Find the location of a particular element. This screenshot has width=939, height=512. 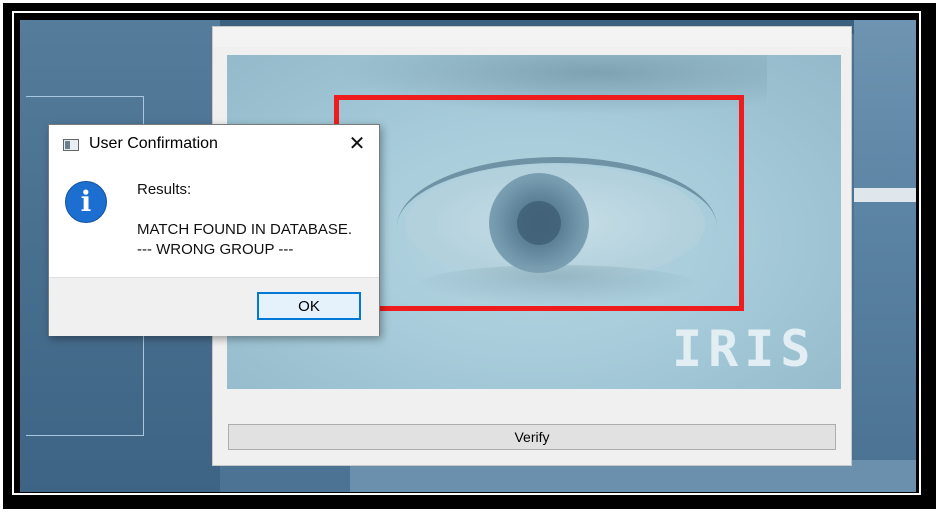

window-app-icon is located at coordinates (71, 145).